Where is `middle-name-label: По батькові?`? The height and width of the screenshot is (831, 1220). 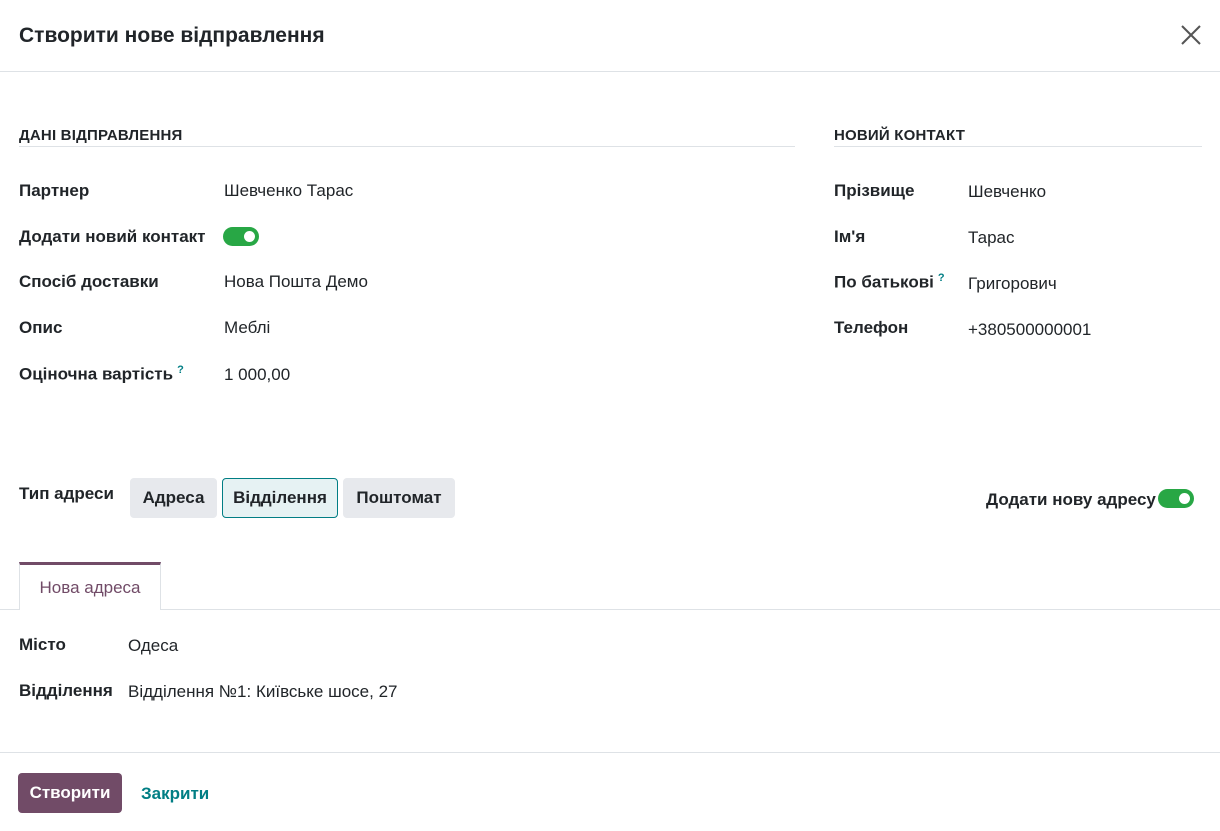 middle-name-label: По батькові? is located at coordinates (889, 282).